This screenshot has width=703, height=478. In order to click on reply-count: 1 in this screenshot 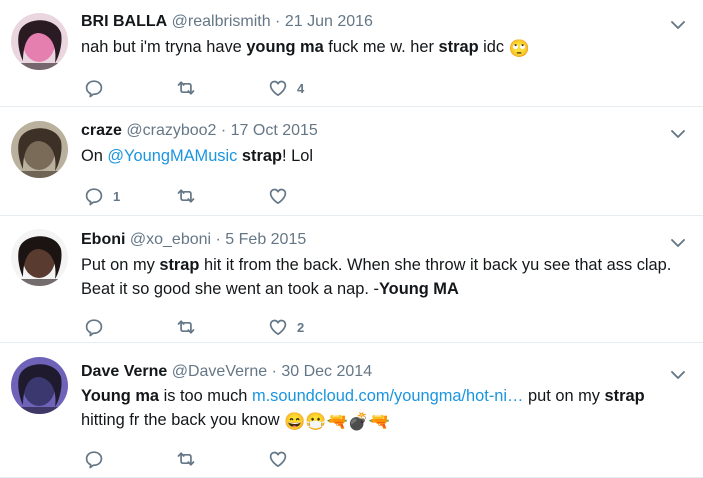, I will do `click(117, 196)`.